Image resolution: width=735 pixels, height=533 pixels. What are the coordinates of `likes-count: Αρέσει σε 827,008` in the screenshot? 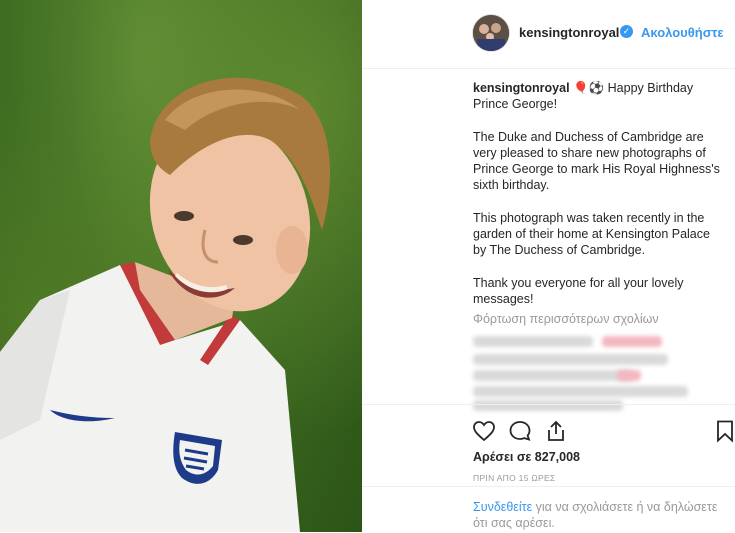 It's located at (526, 457).